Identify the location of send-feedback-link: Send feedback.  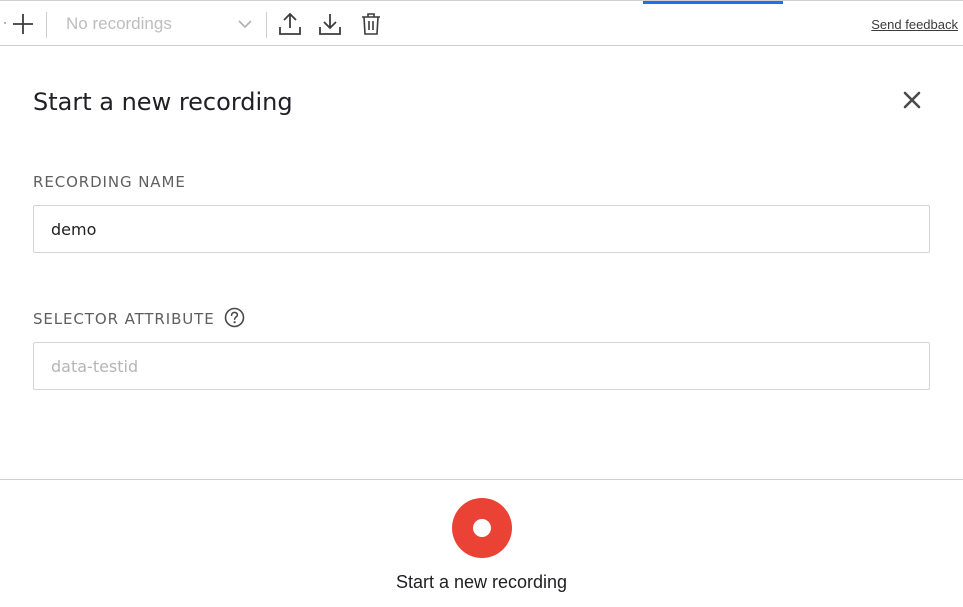
(914, 24).